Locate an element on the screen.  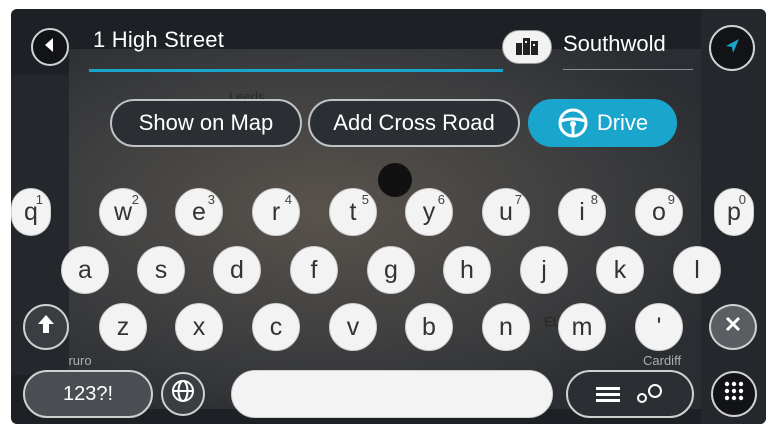
city-button is located at coordinates (527, 47).